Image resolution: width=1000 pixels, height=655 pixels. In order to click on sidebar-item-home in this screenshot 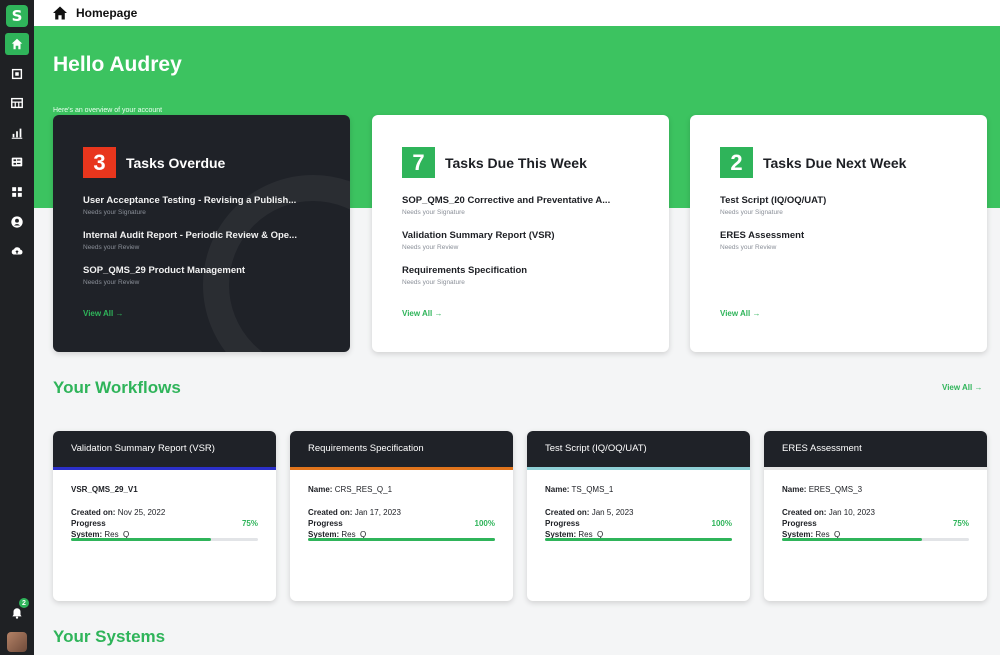, I will do `click(17, 44)`.